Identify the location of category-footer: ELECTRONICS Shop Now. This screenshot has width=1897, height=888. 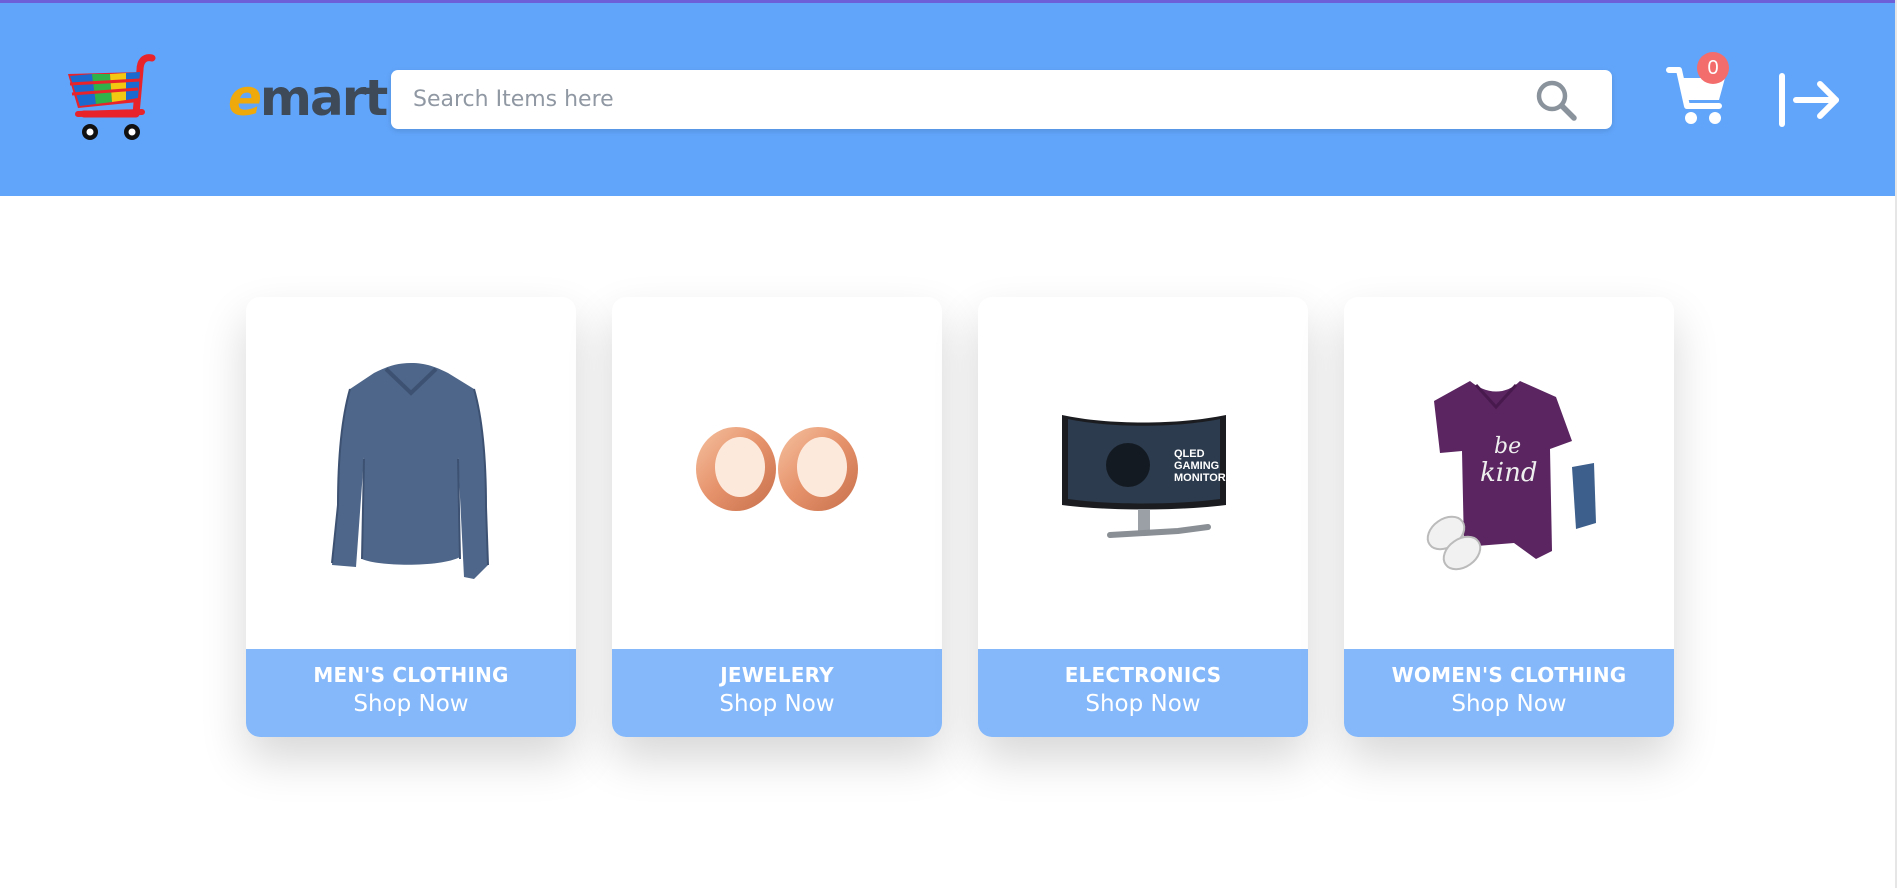
(1143, 693).